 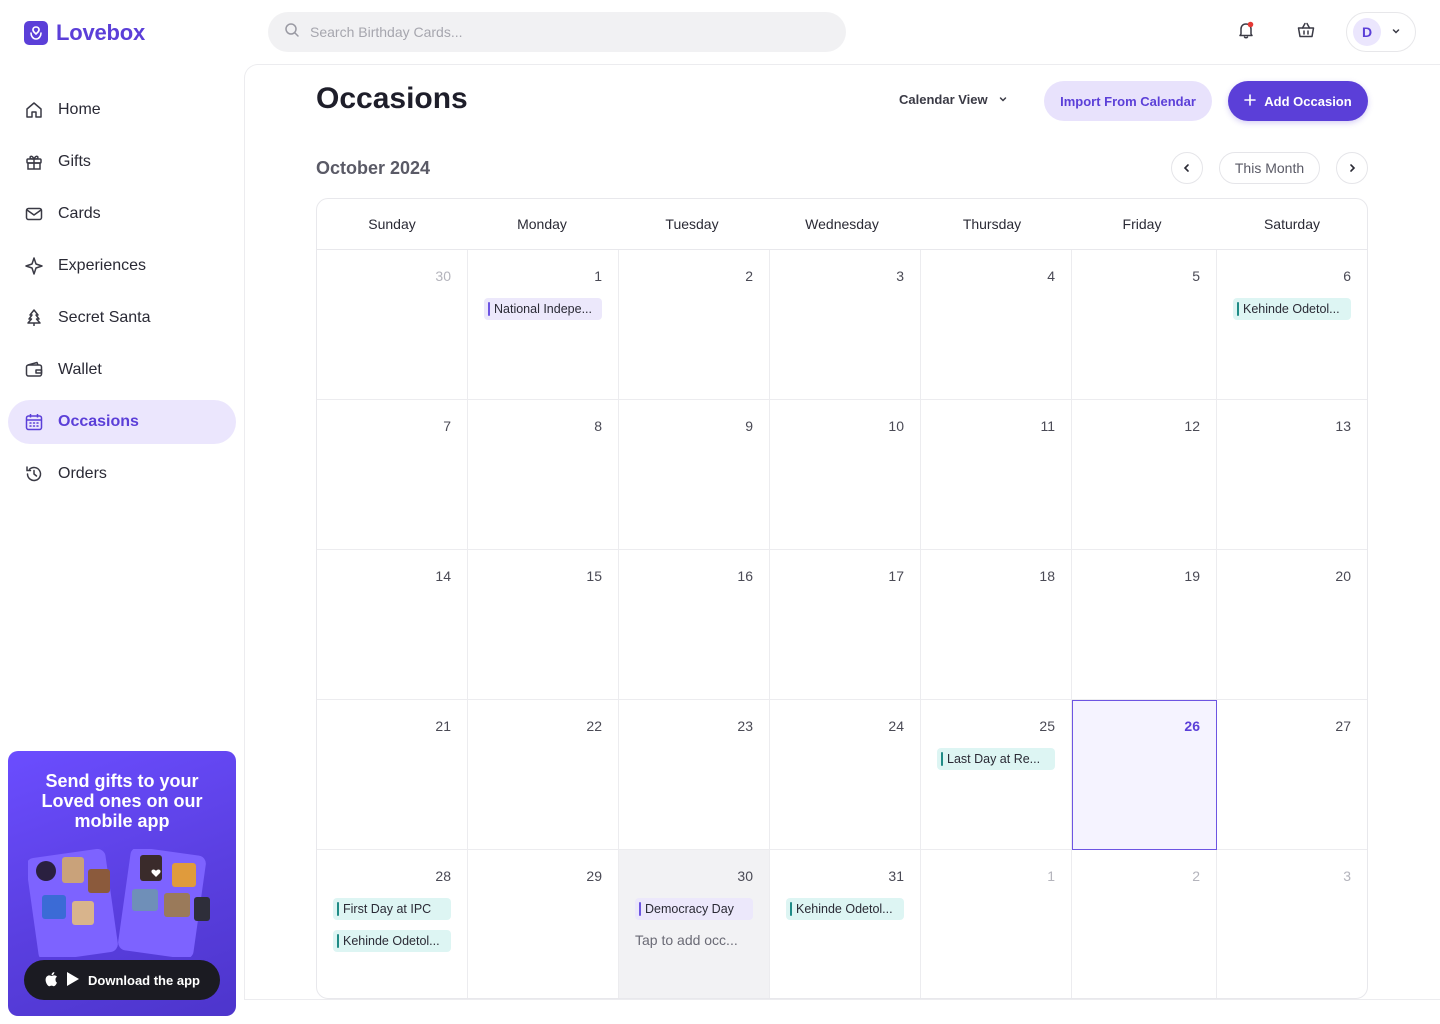 I want to click on sidebar-item-orders: Orders, so click(x=122, y=474).